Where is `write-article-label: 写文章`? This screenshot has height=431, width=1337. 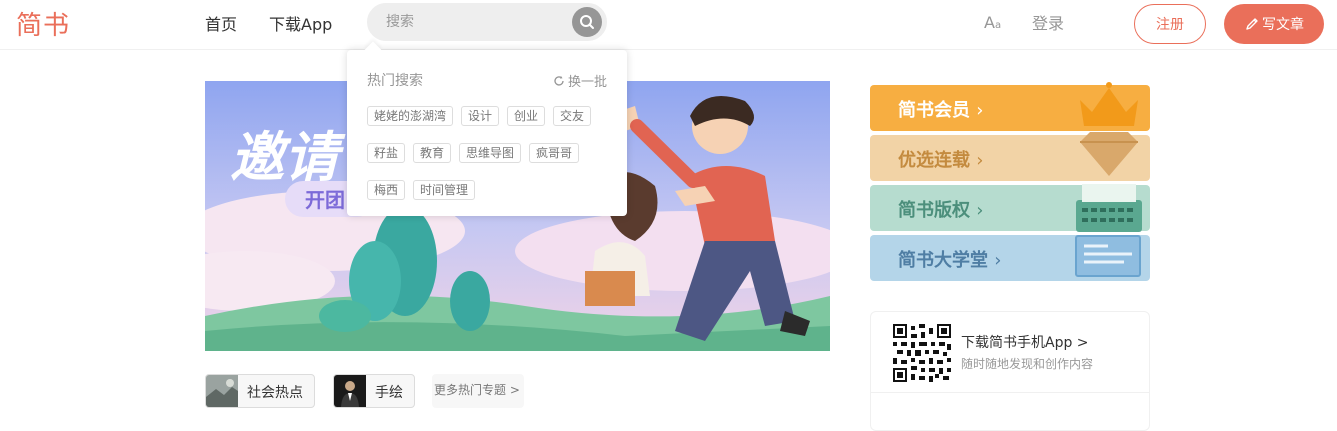 write-article-label: 写文章 is located at coordinates (1283, 25).